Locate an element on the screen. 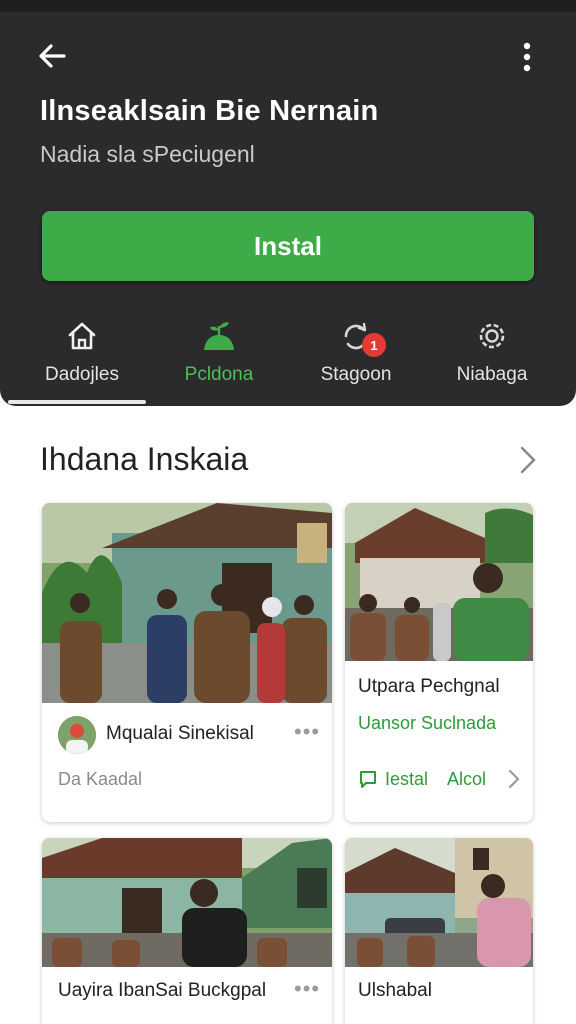  card-subtitle: Uansor Suclnada is located at coordinates (427, 723).